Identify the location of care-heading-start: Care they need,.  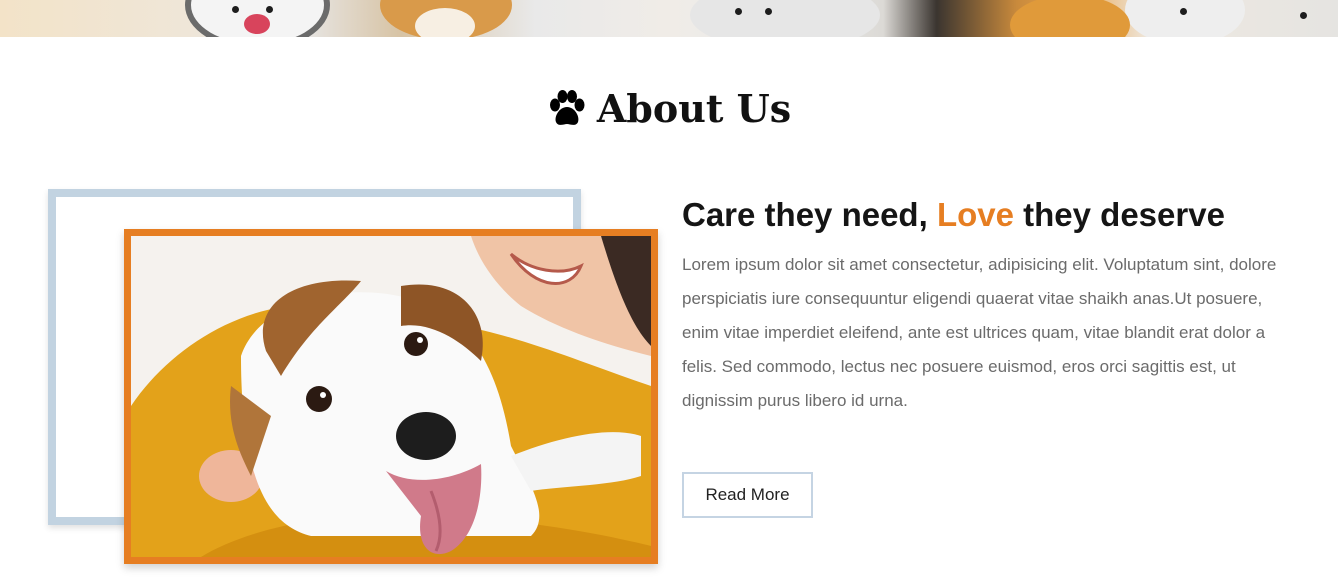
(809, 214).